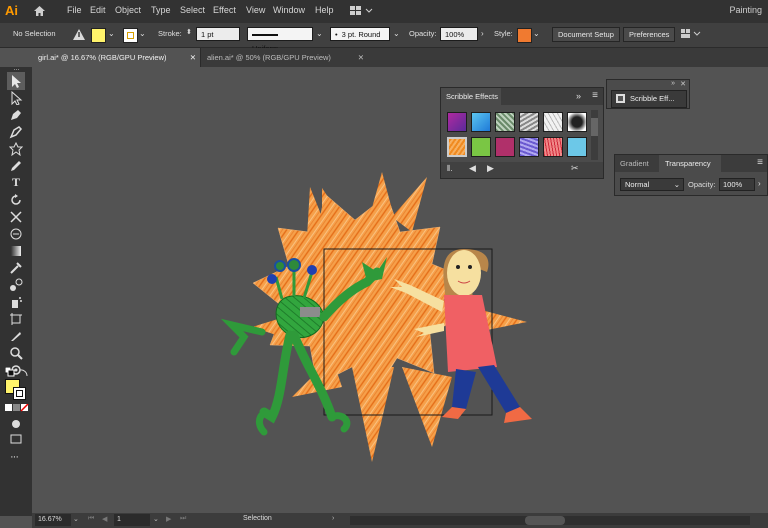 The image size is (768, 528). What do you see at coordinates (16, 132) in the screenshot?
I see `curvature-icon` at bounding box center [16, 132].